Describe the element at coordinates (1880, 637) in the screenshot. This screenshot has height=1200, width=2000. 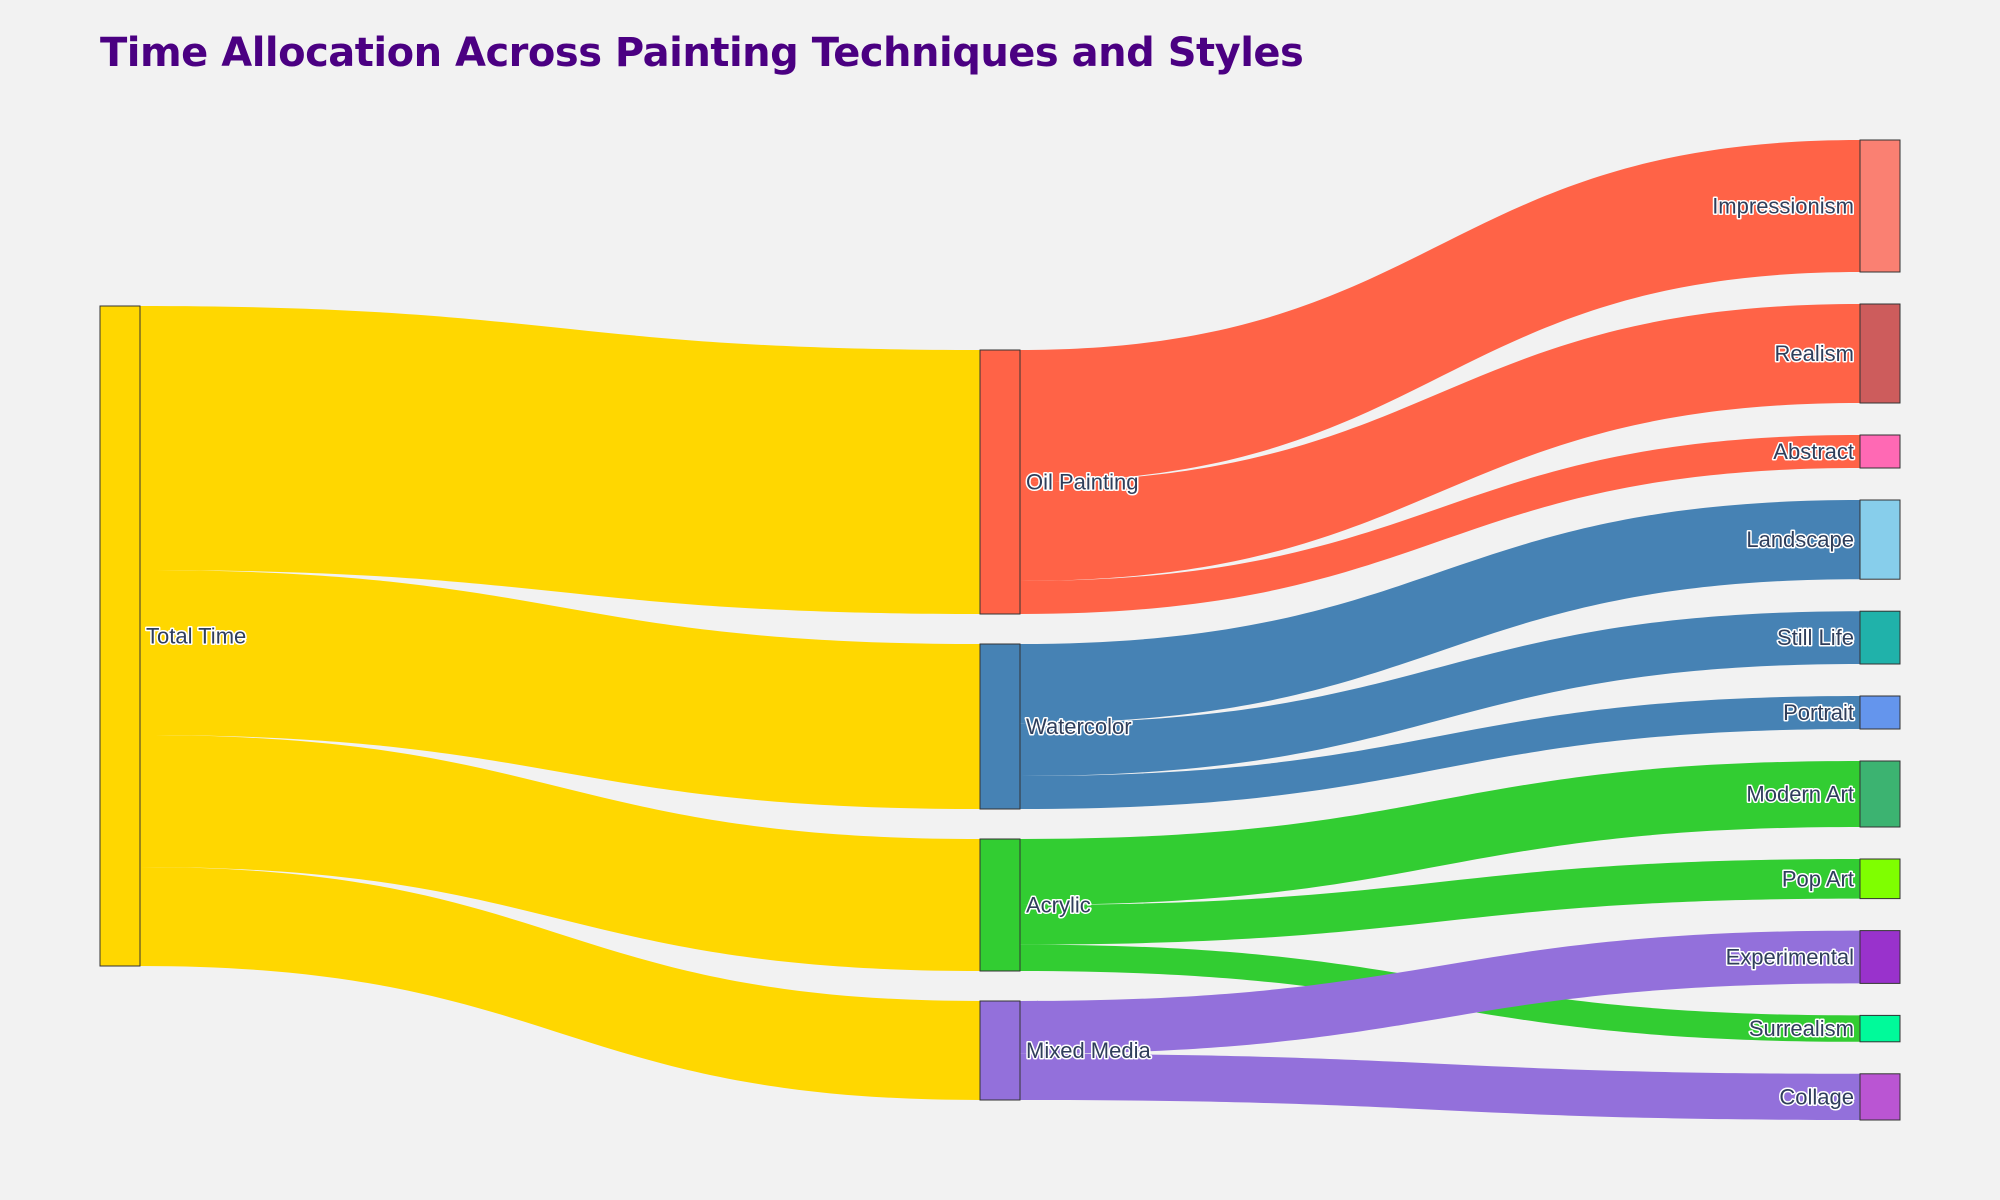
I see `node-still-life` at that location.